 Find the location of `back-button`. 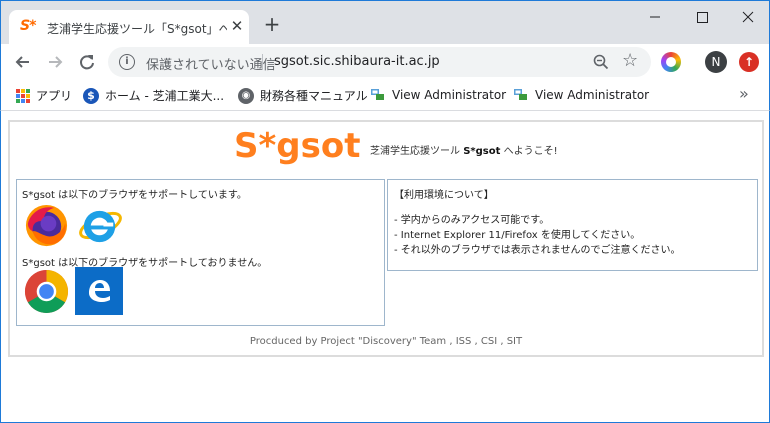

back-button is located at coordinates (23, 62).